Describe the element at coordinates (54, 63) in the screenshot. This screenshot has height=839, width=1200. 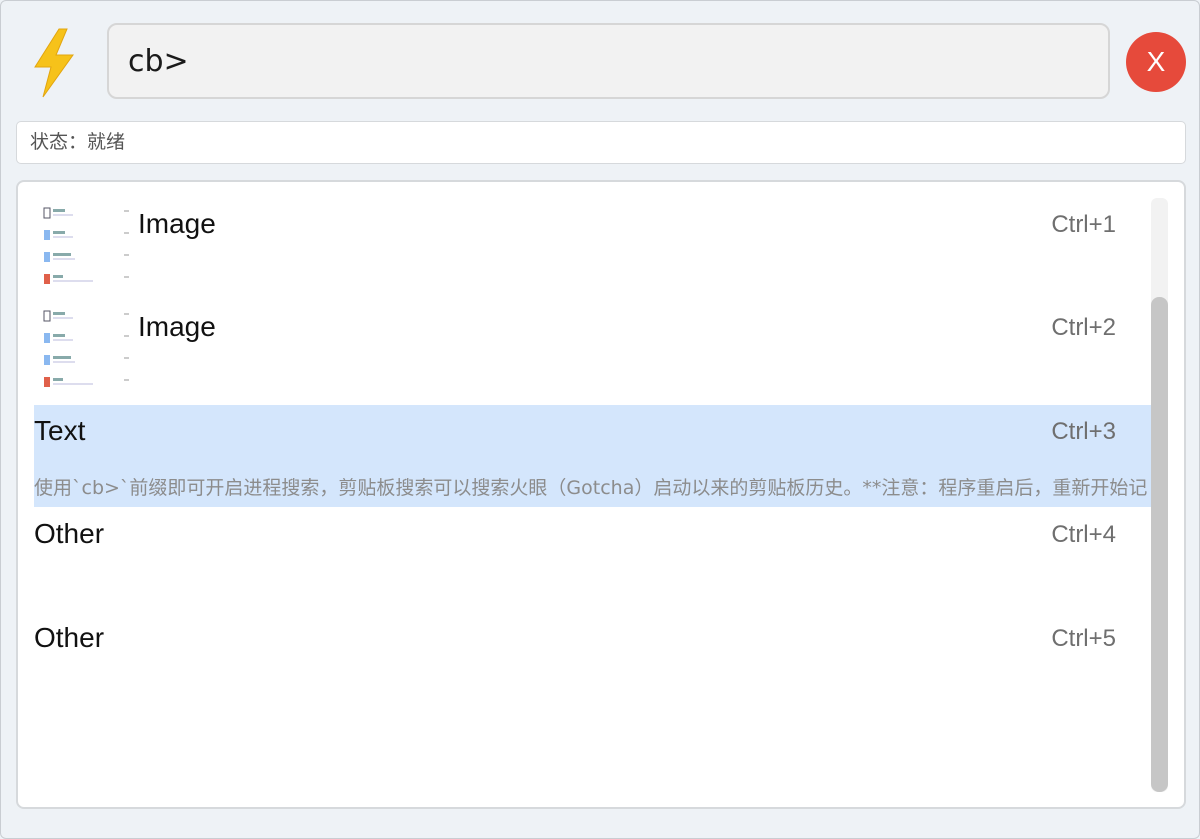
I see `lightning-bolt-icon` at that location.